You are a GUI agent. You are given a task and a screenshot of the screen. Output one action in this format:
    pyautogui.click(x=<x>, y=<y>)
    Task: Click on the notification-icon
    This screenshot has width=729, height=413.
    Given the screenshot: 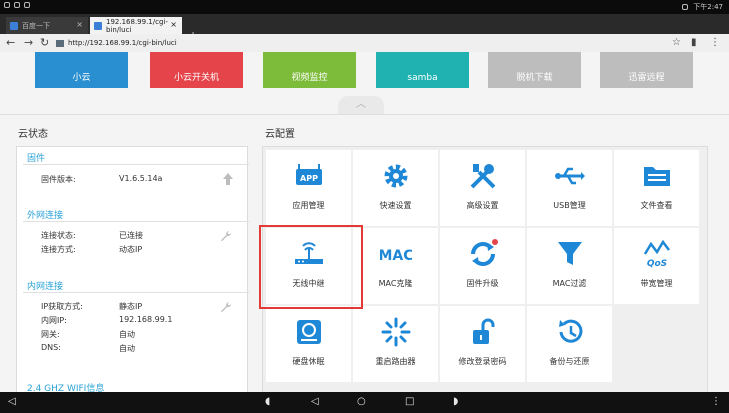 What is the action you would take?
    pyautogui.click(x=17, y=5)
    